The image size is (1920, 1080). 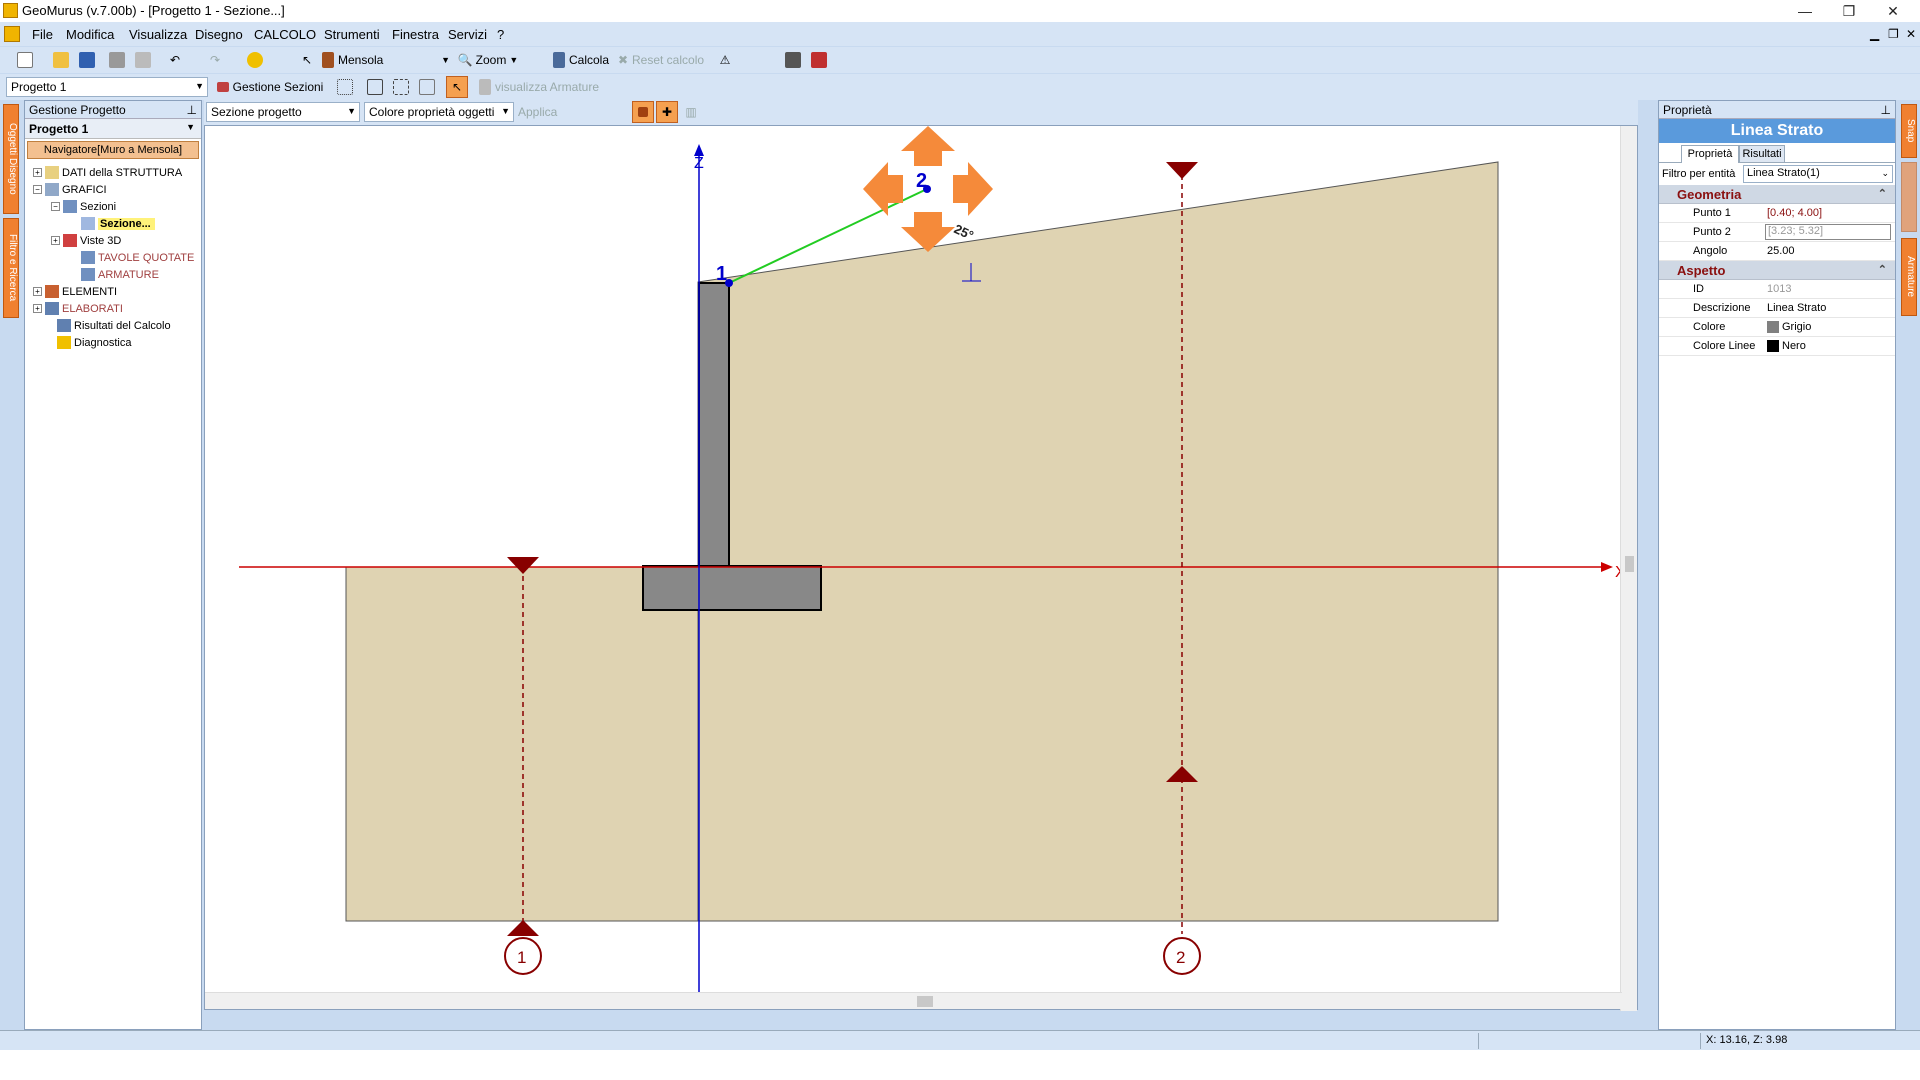 I want to click on objects-tab: Oggetti Disegno, so click(x=11, y=159).